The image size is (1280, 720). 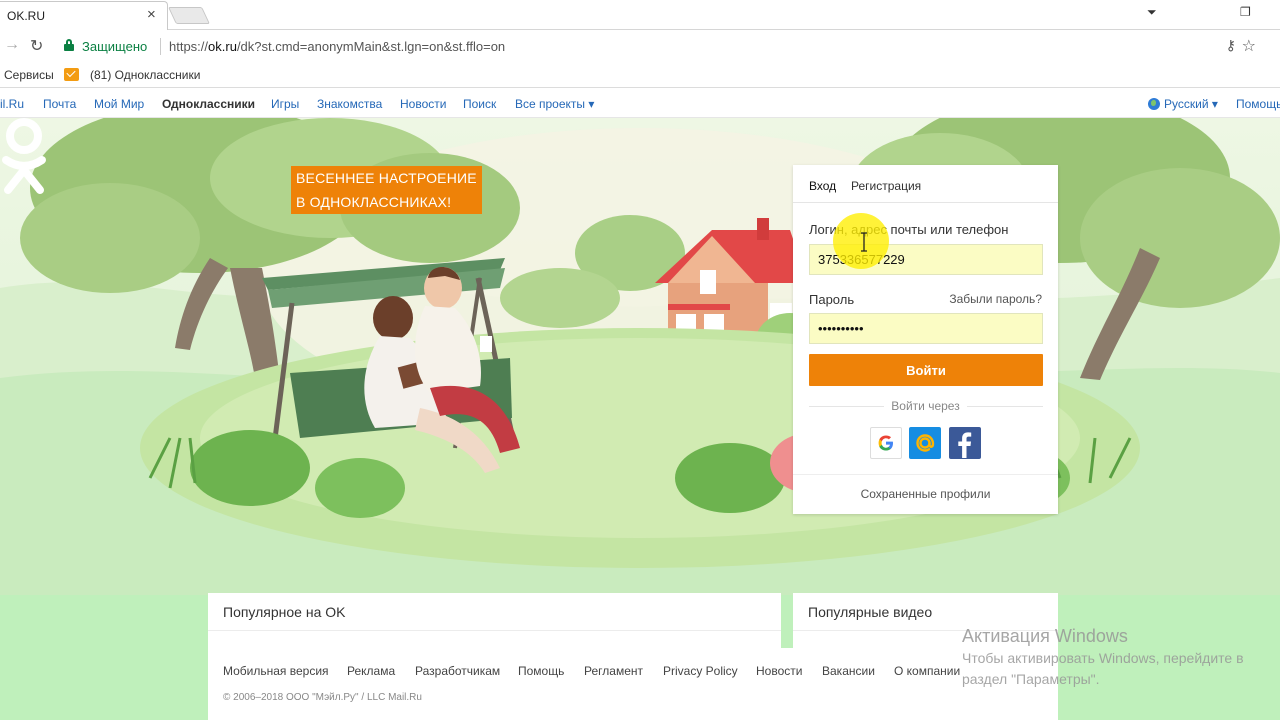 I want to click on portal-link-help: Помощь, so click(x=1258, y=104).